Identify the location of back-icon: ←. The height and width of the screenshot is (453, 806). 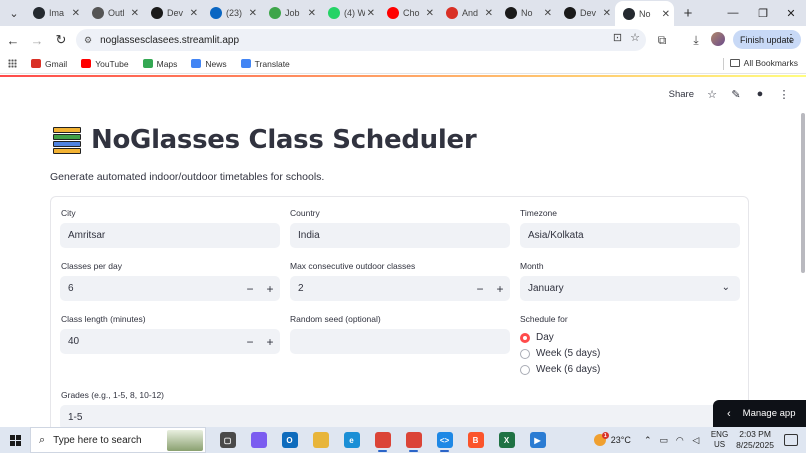
(13, 40).